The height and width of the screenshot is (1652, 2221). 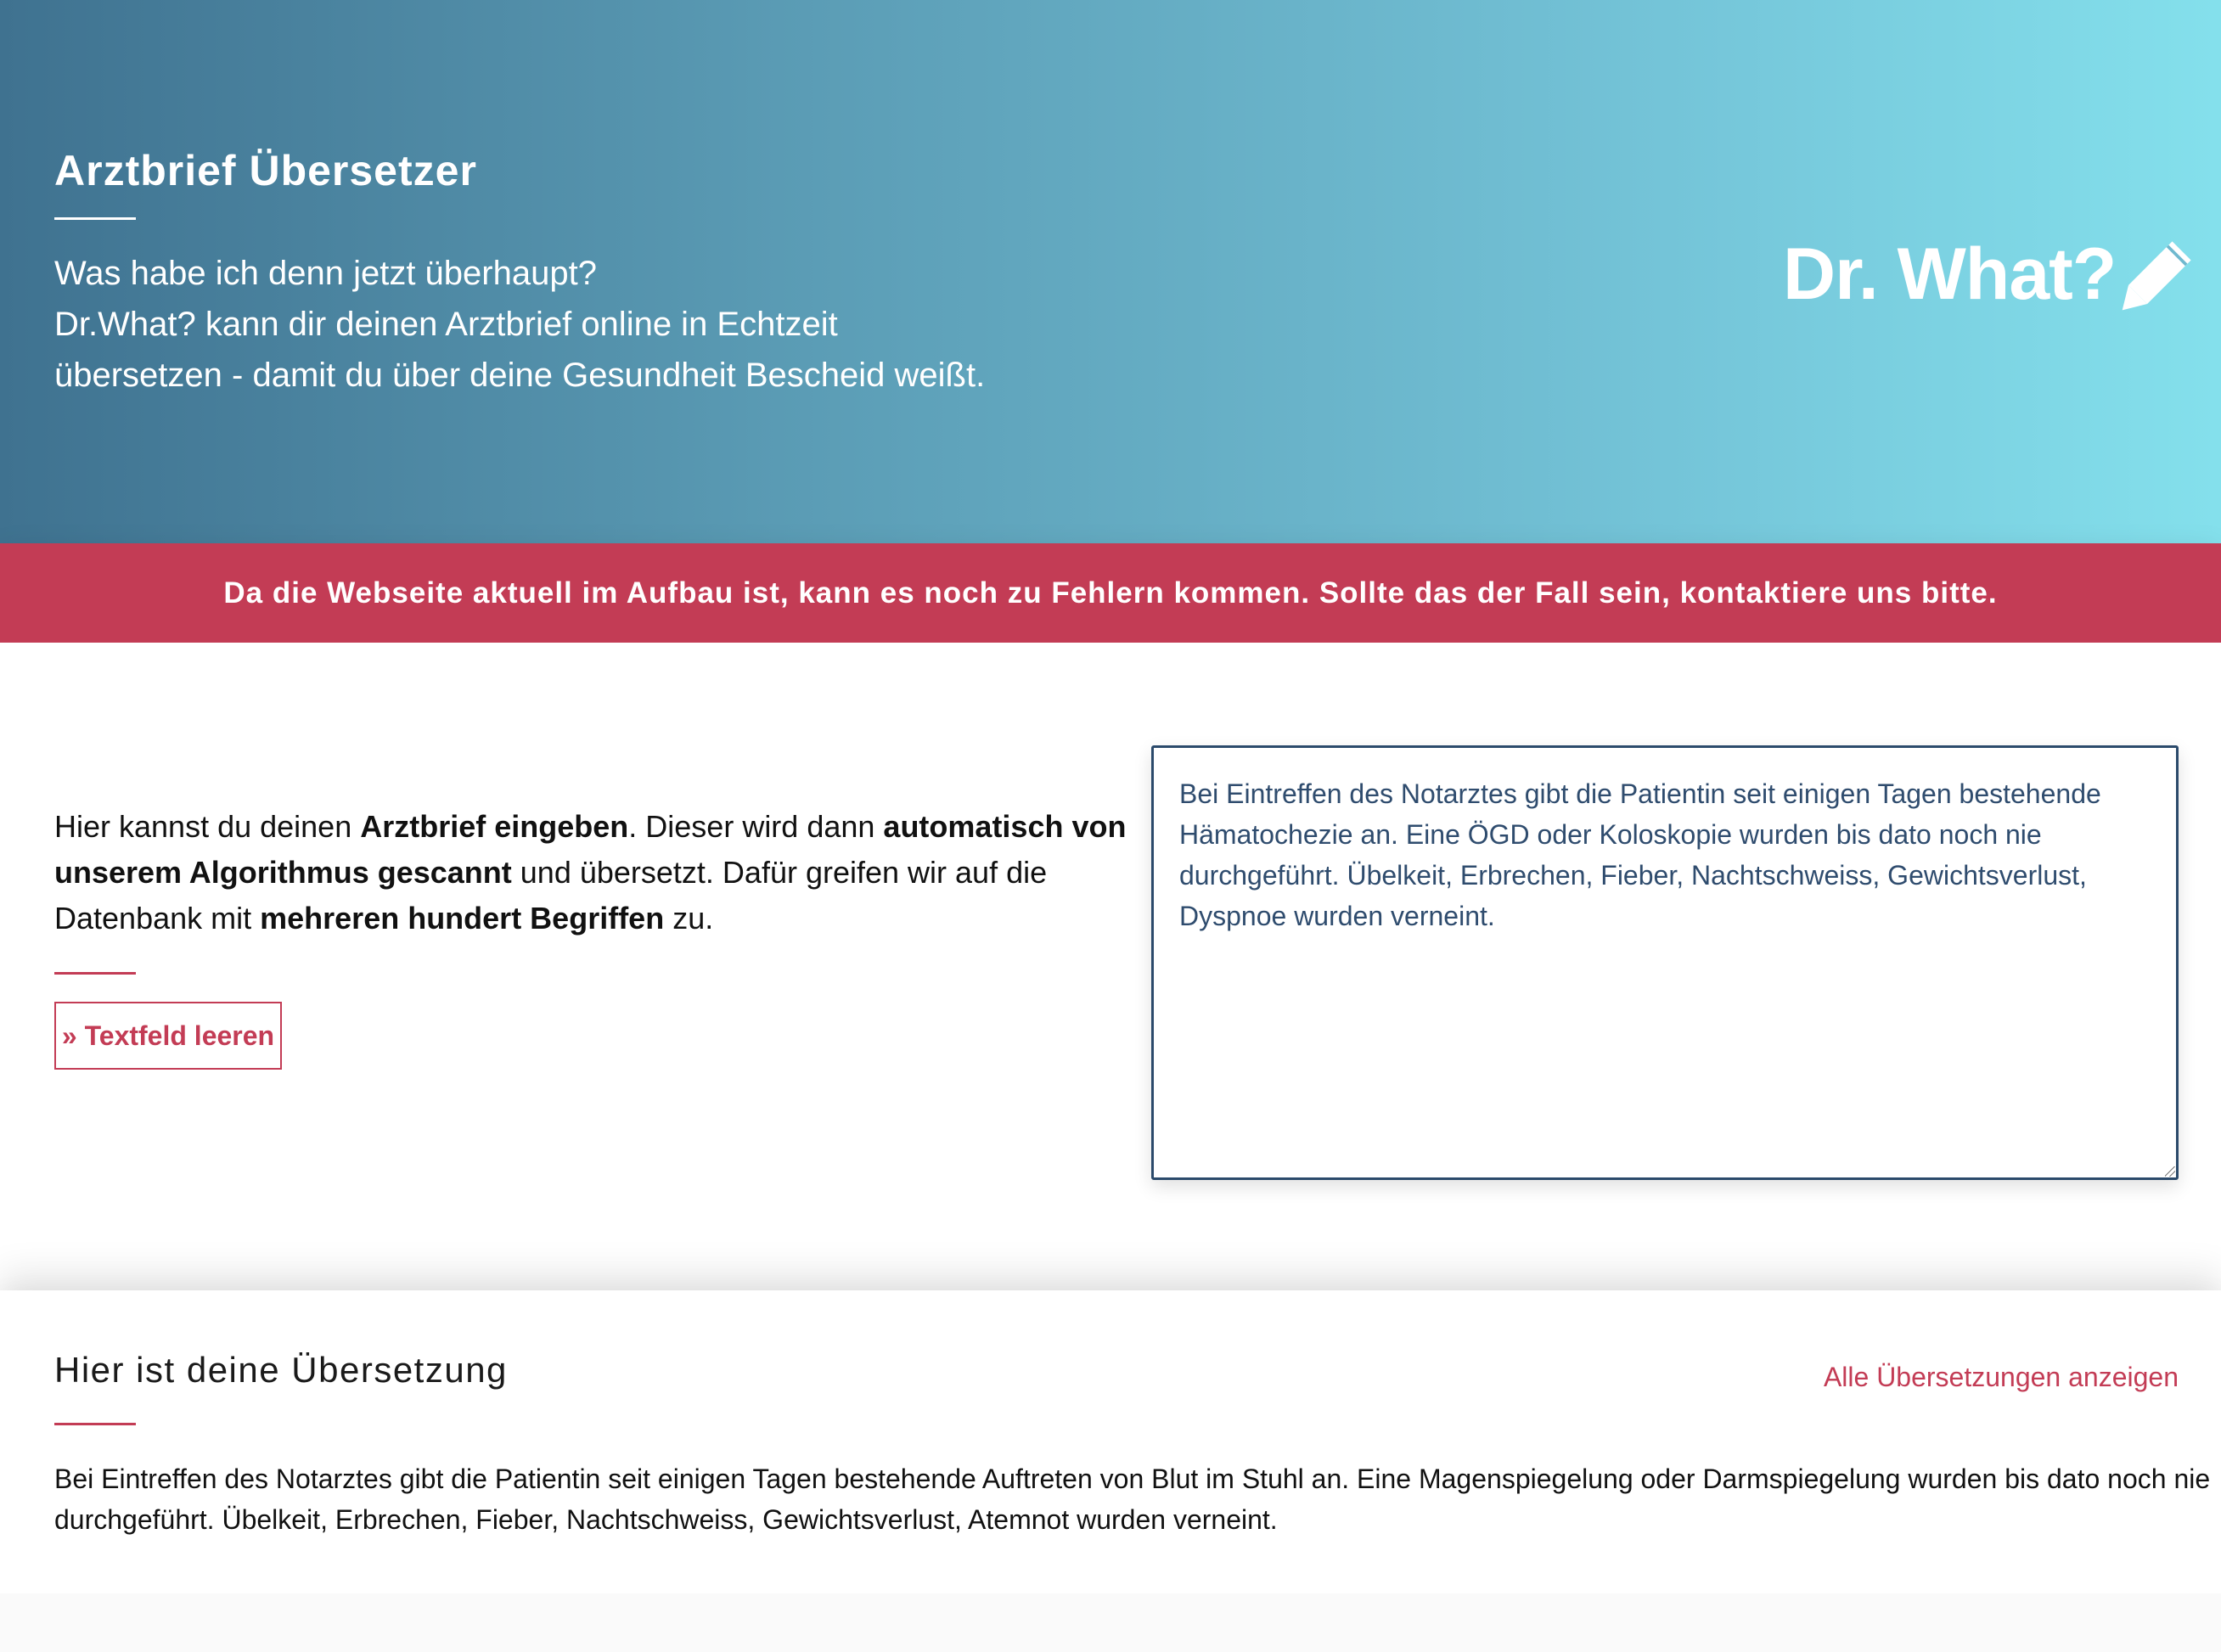 I want to click on intro-text-segment: und übersetzt. Dafür greifen wir auf die, so click(x=779, y=873).